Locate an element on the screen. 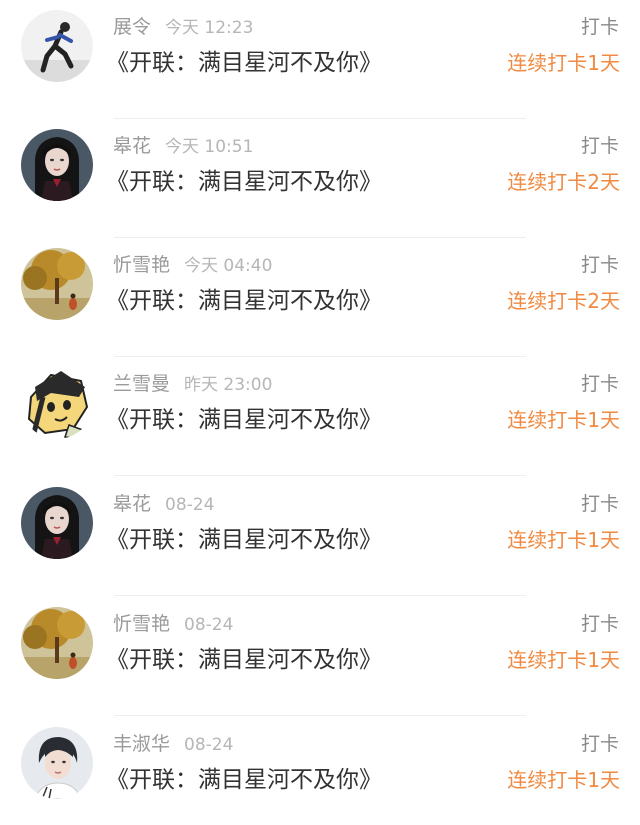 Image resolution: width=640 pixels, height=825 pixels. item-meta: 展令 今天 12:23 is located at coordinates (183, 27).